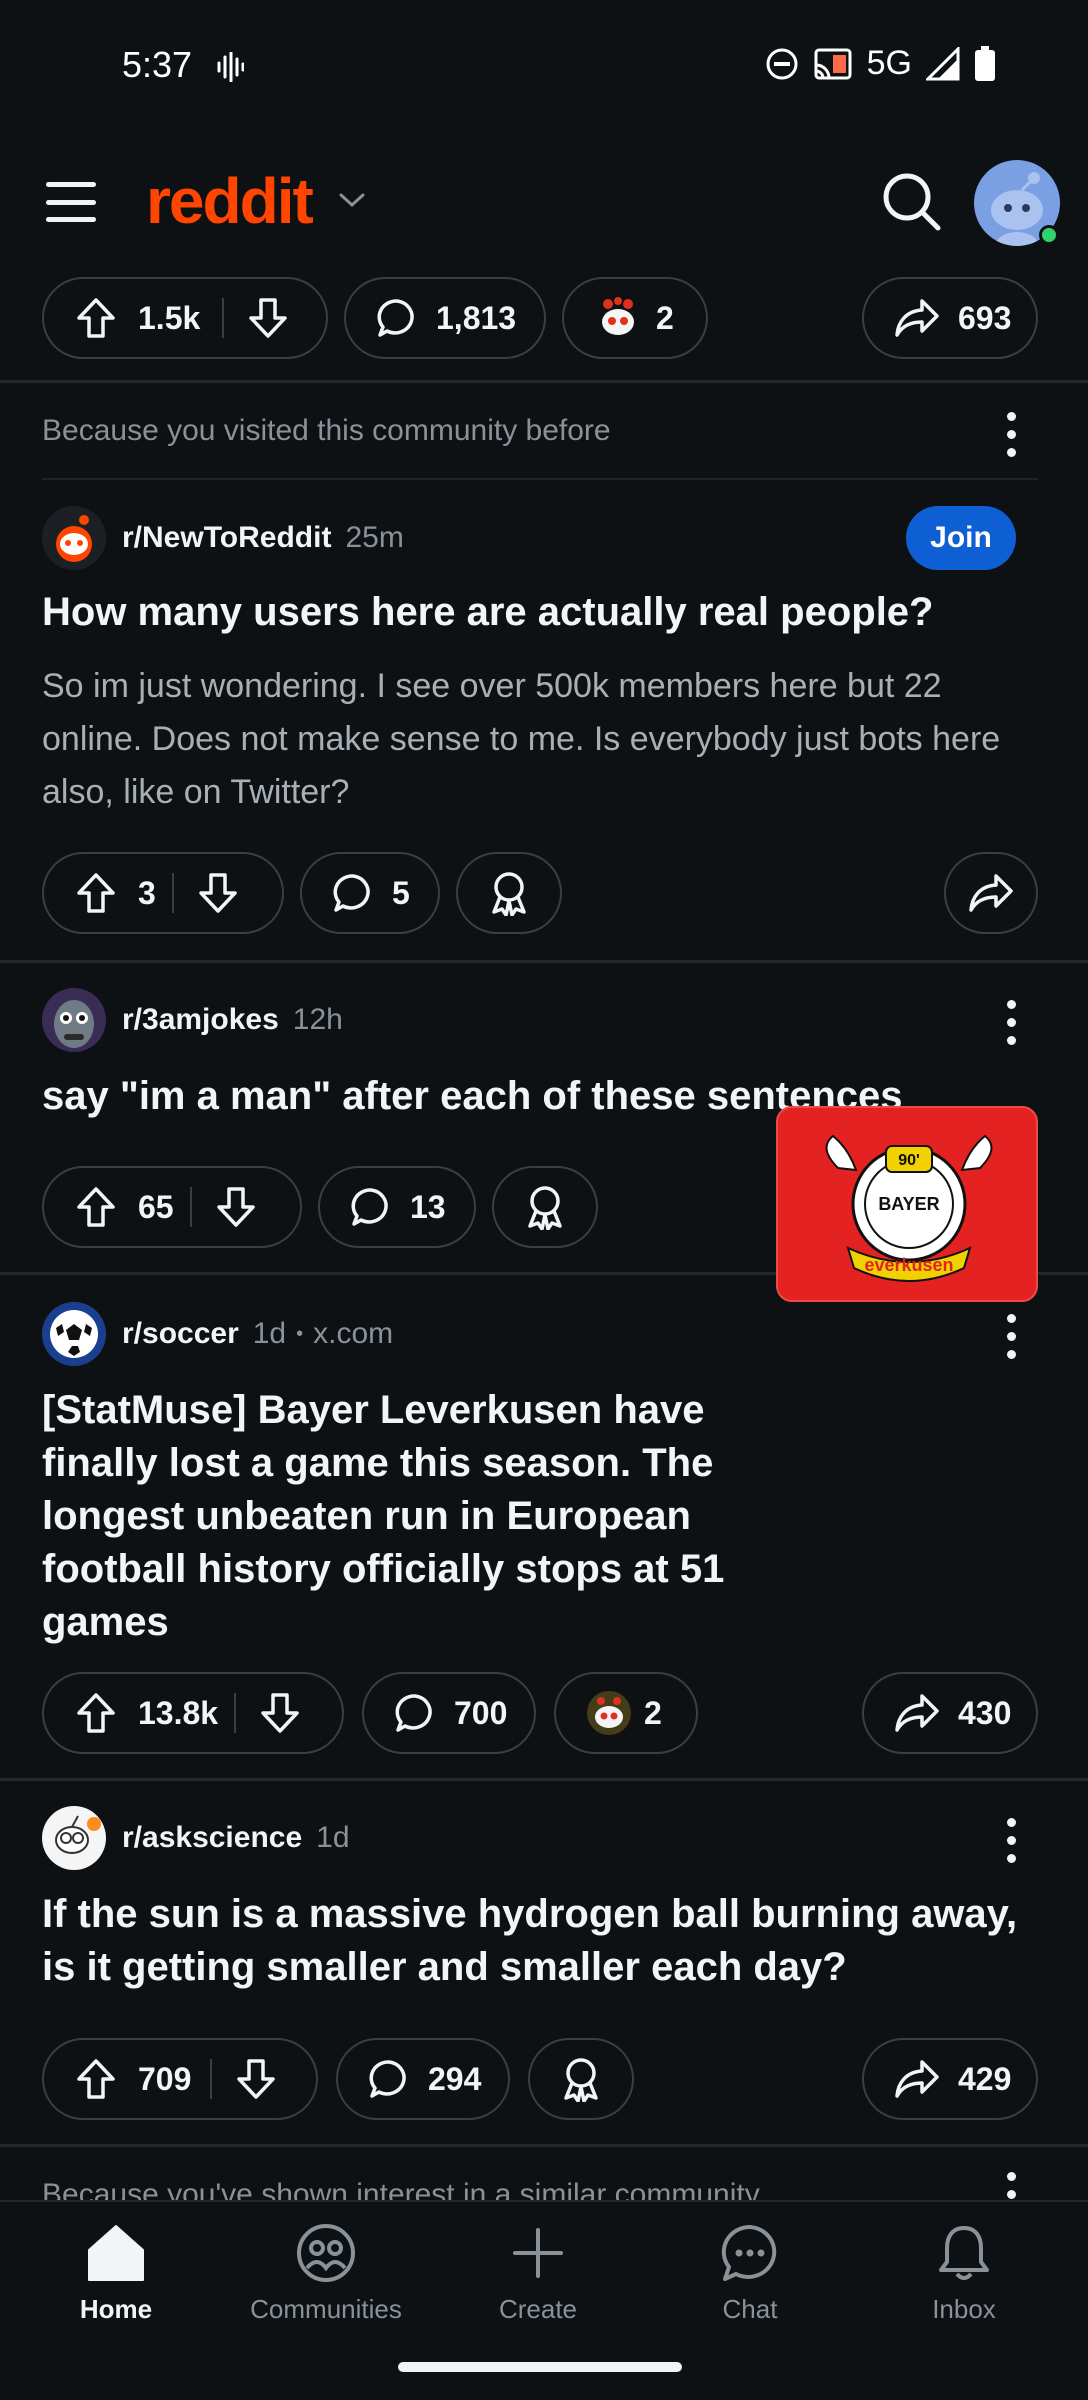 The height and width of the screenshot is (2400, 1088). What do you see at coordinates (71, 202) in the screenshot?
I see `menu-icon` at bounding box center [71, 202].